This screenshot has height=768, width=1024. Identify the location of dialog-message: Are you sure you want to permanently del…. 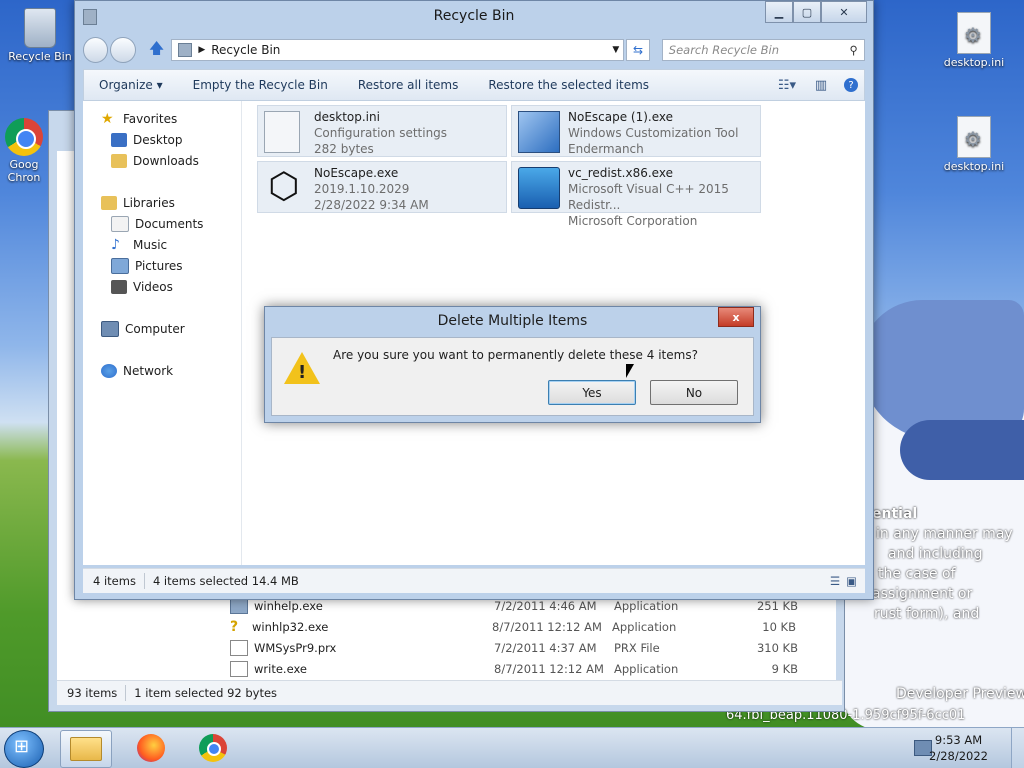
(515, 355).